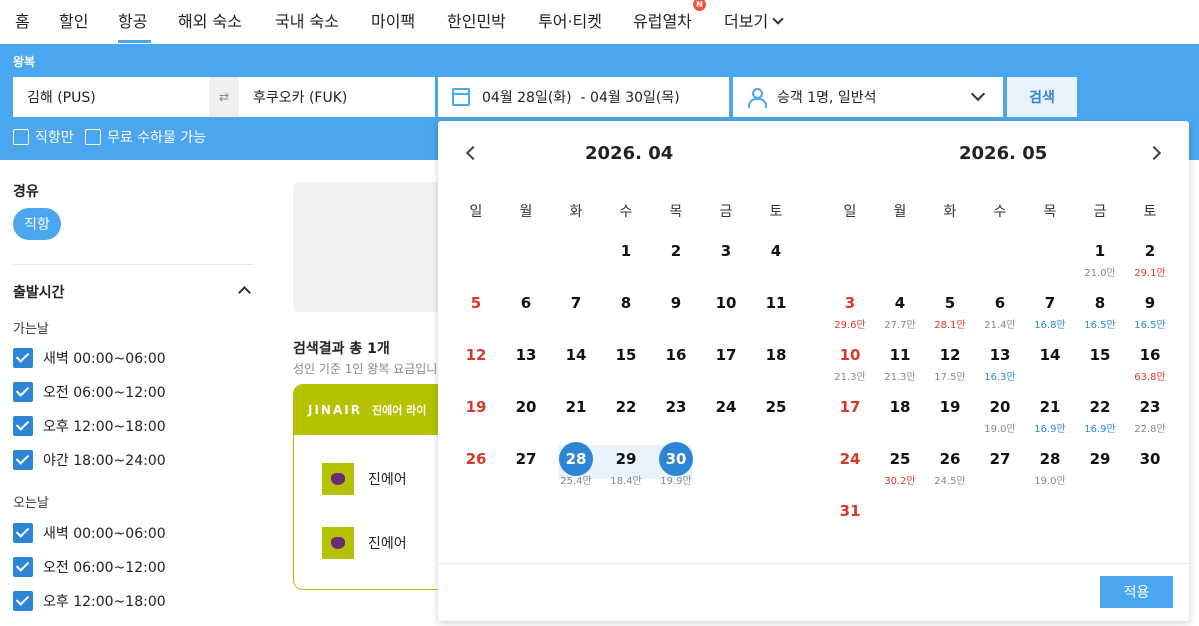  Describe the element at coordinates (89, 426) in the screenshot. I see `outbound-time-option: 오후 12:00~18:00` at that location.